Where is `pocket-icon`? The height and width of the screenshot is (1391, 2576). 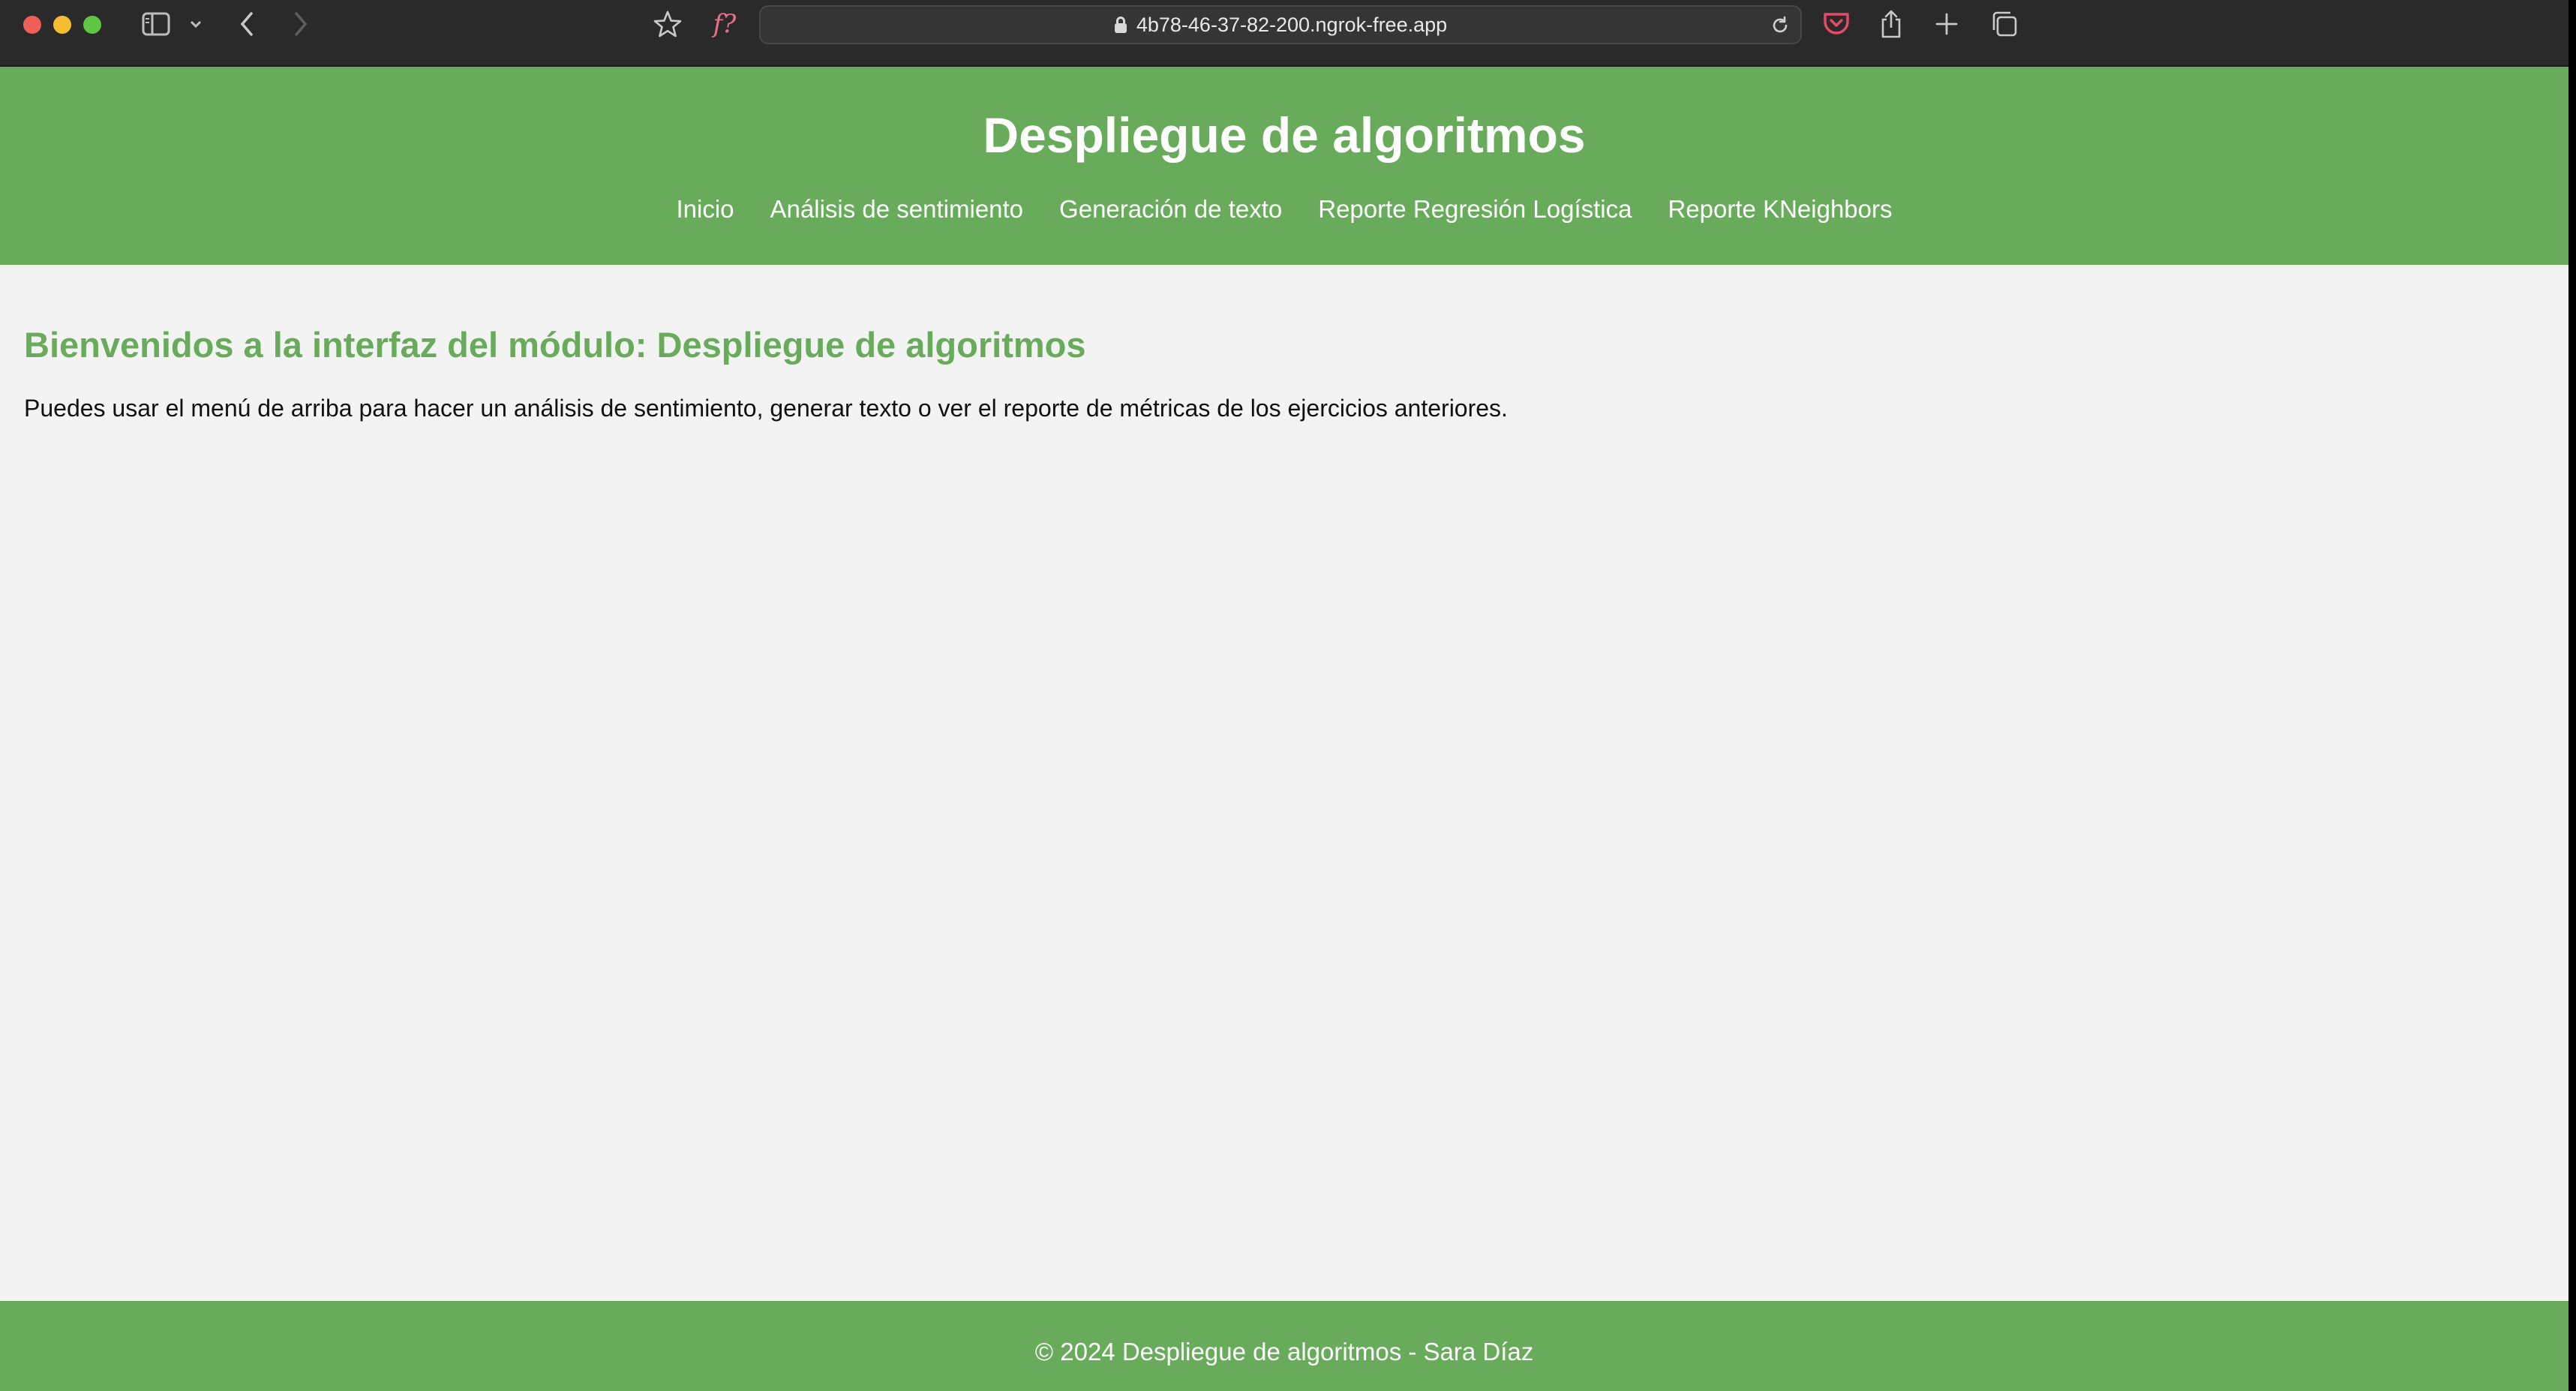 pocket-icon is located at coordinates (1836, 24).